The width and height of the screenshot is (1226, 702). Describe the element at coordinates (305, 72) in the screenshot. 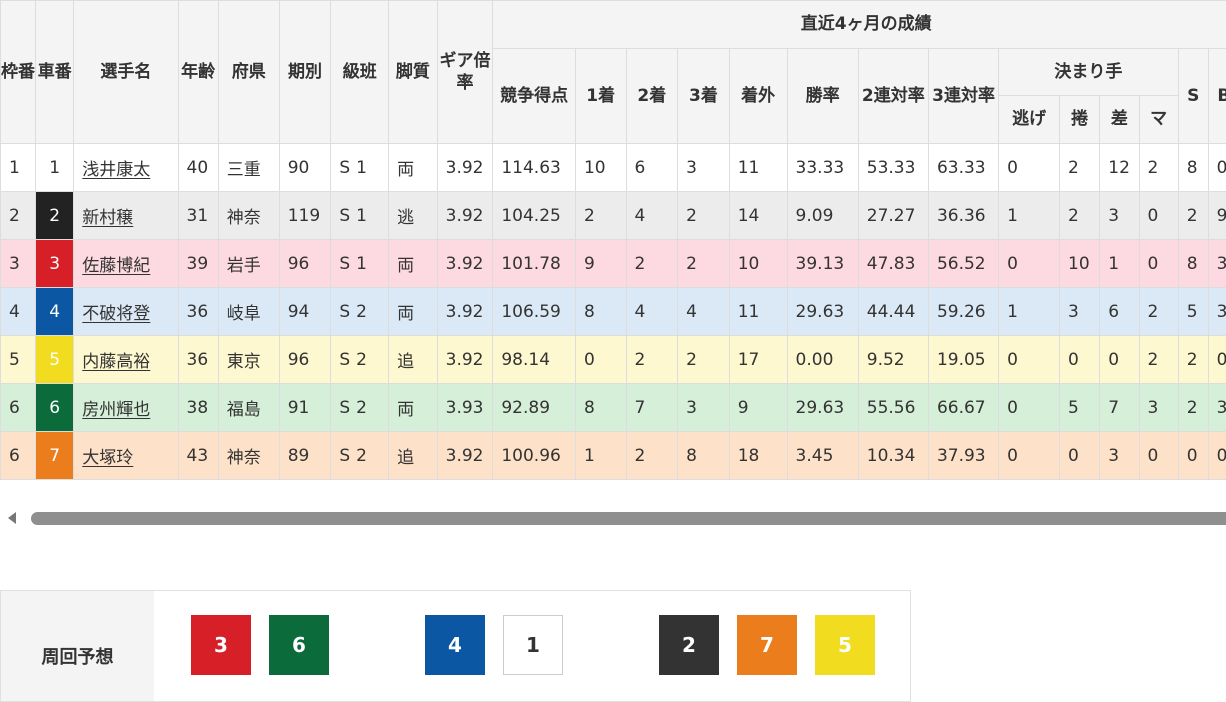

I see `col-term: 期別` at that location.